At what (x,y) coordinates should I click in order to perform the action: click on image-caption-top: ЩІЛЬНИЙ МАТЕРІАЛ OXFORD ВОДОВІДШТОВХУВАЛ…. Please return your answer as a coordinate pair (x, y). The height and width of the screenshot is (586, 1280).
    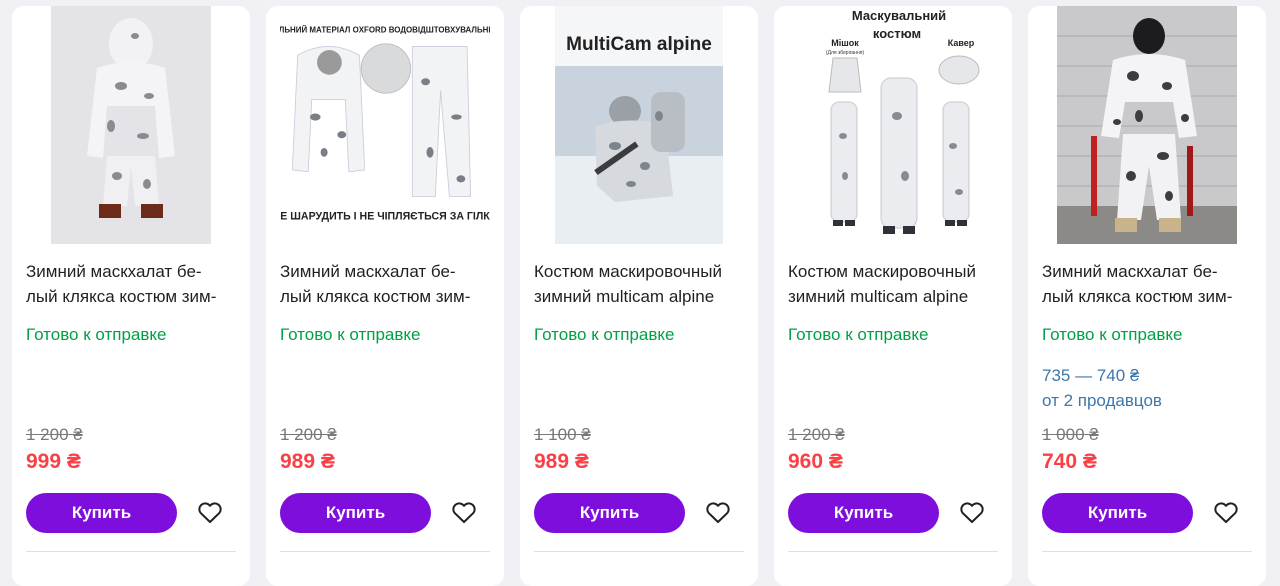
    Looking at the image, I should click on (385, 29).